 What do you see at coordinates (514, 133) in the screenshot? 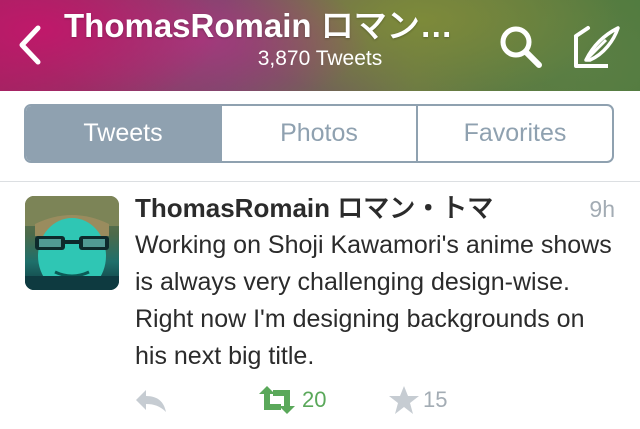
I see `tab-favorites: Favorites` at bounding box center [514, 133].